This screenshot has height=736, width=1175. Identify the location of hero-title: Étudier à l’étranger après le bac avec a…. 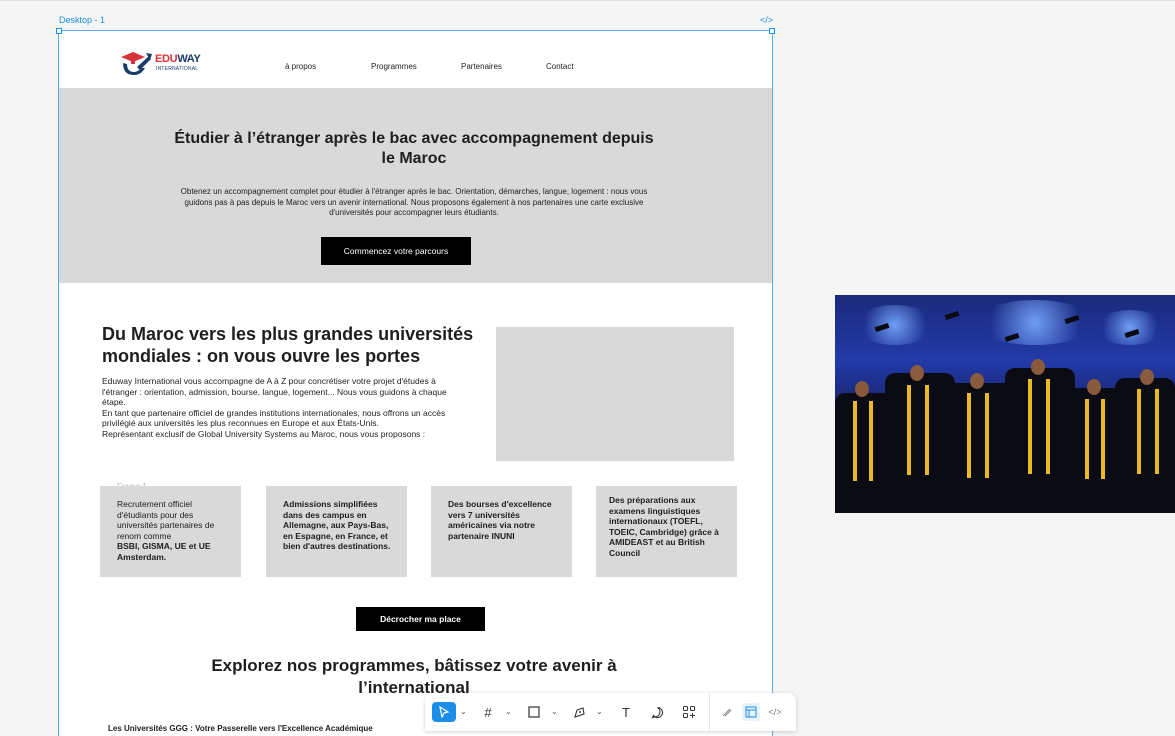
(414, 148).